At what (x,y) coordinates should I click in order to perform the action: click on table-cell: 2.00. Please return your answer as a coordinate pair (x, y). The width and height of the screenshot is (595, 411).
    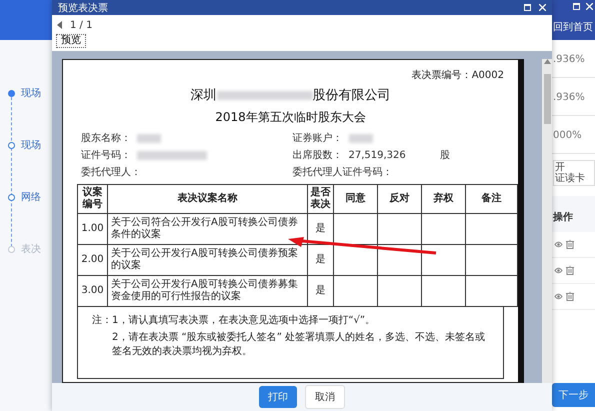
    Looking at the image, I should click on (93, 260).